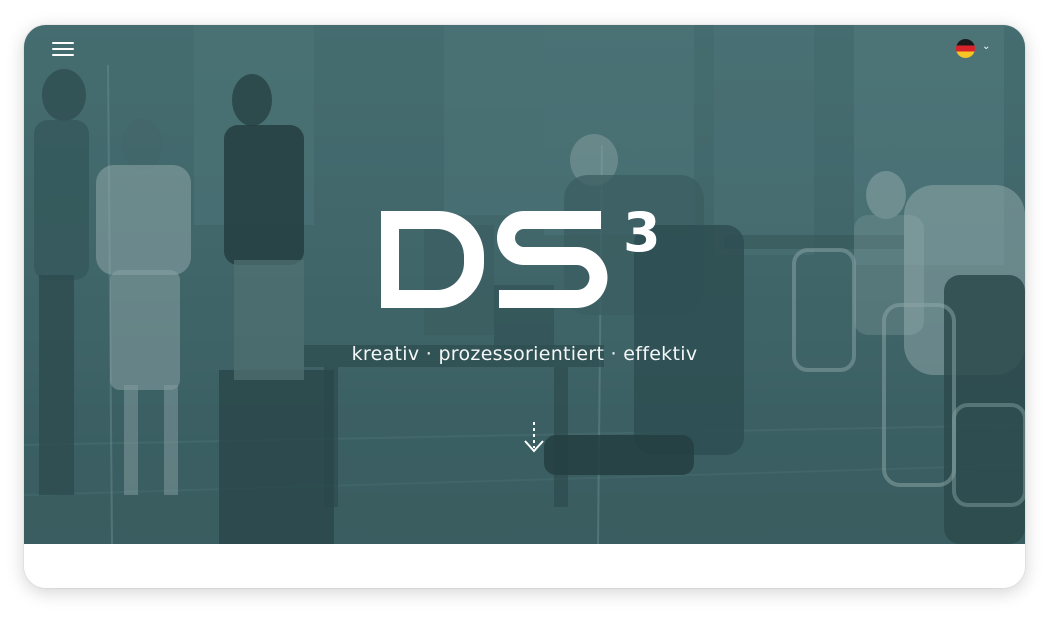 This screenshot has height=623, width=1060. I want to click on german-flag-icon, so click(965, 48).